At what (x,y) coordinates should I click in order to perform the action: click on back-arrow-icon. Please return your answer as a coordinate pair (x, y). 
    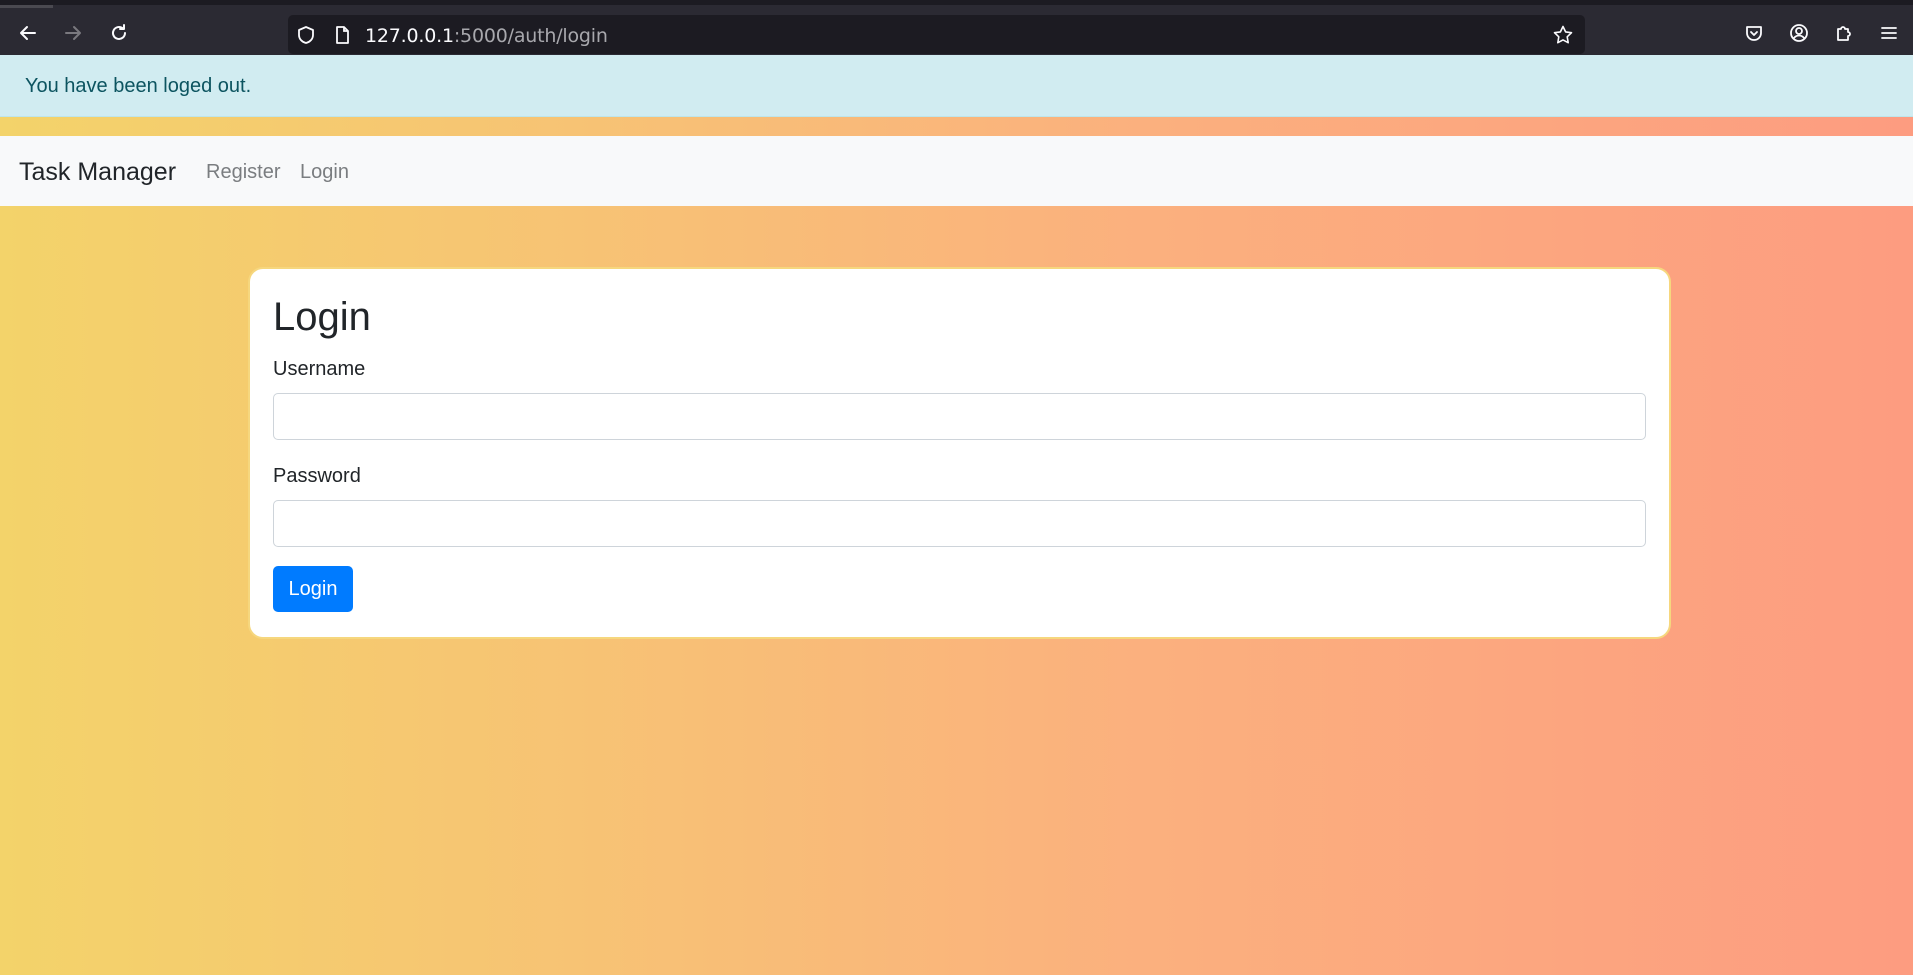
    Looking at the image, I should click on (28, 33).